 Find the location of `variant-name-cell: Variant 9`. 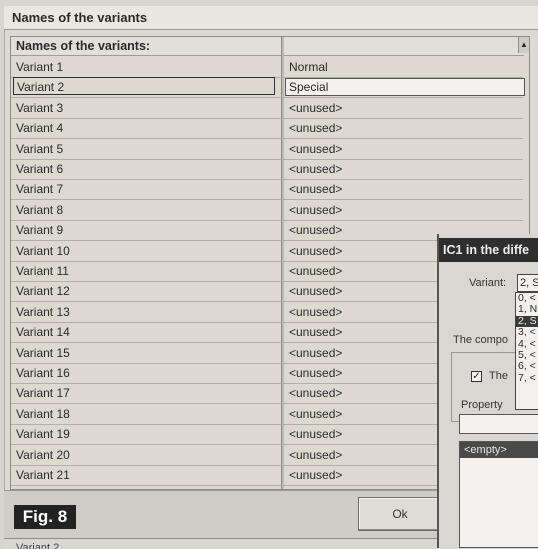

variant-name-cell: Variant 9 is located at coordinates (146, 230).